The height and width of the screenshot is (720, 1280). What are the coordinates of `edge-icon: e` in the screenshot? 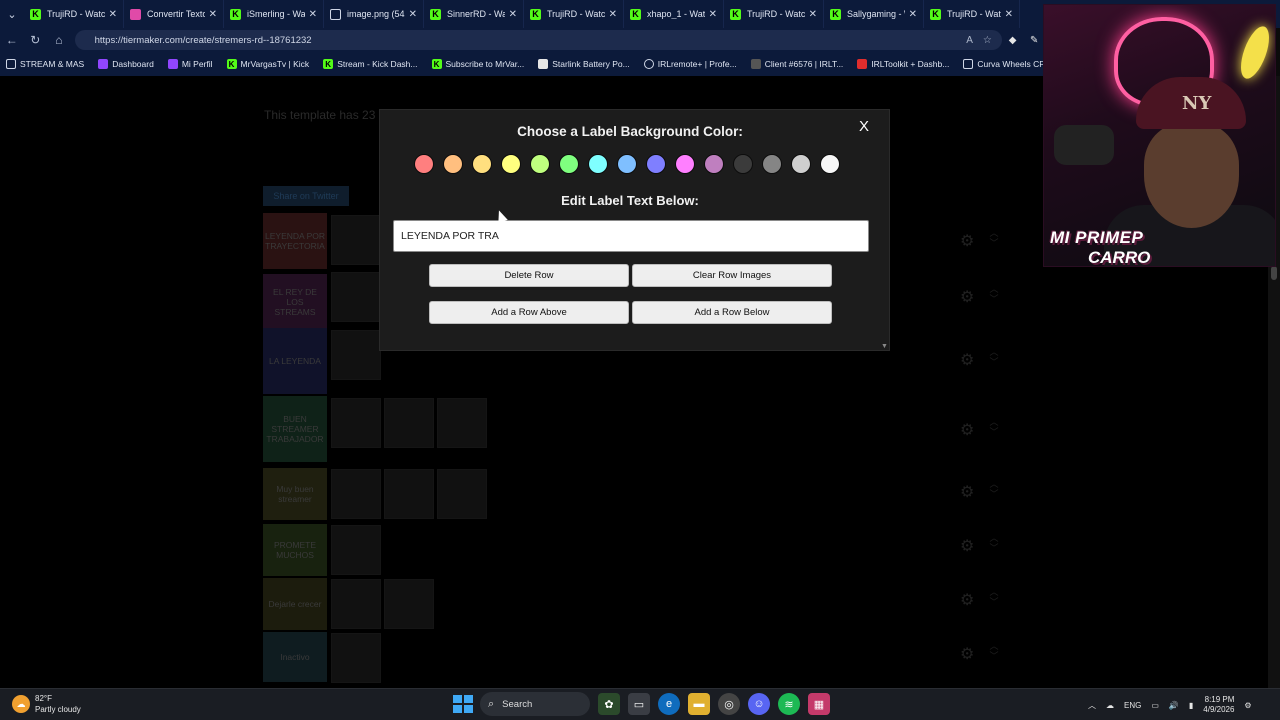 It's located at (669, 704).